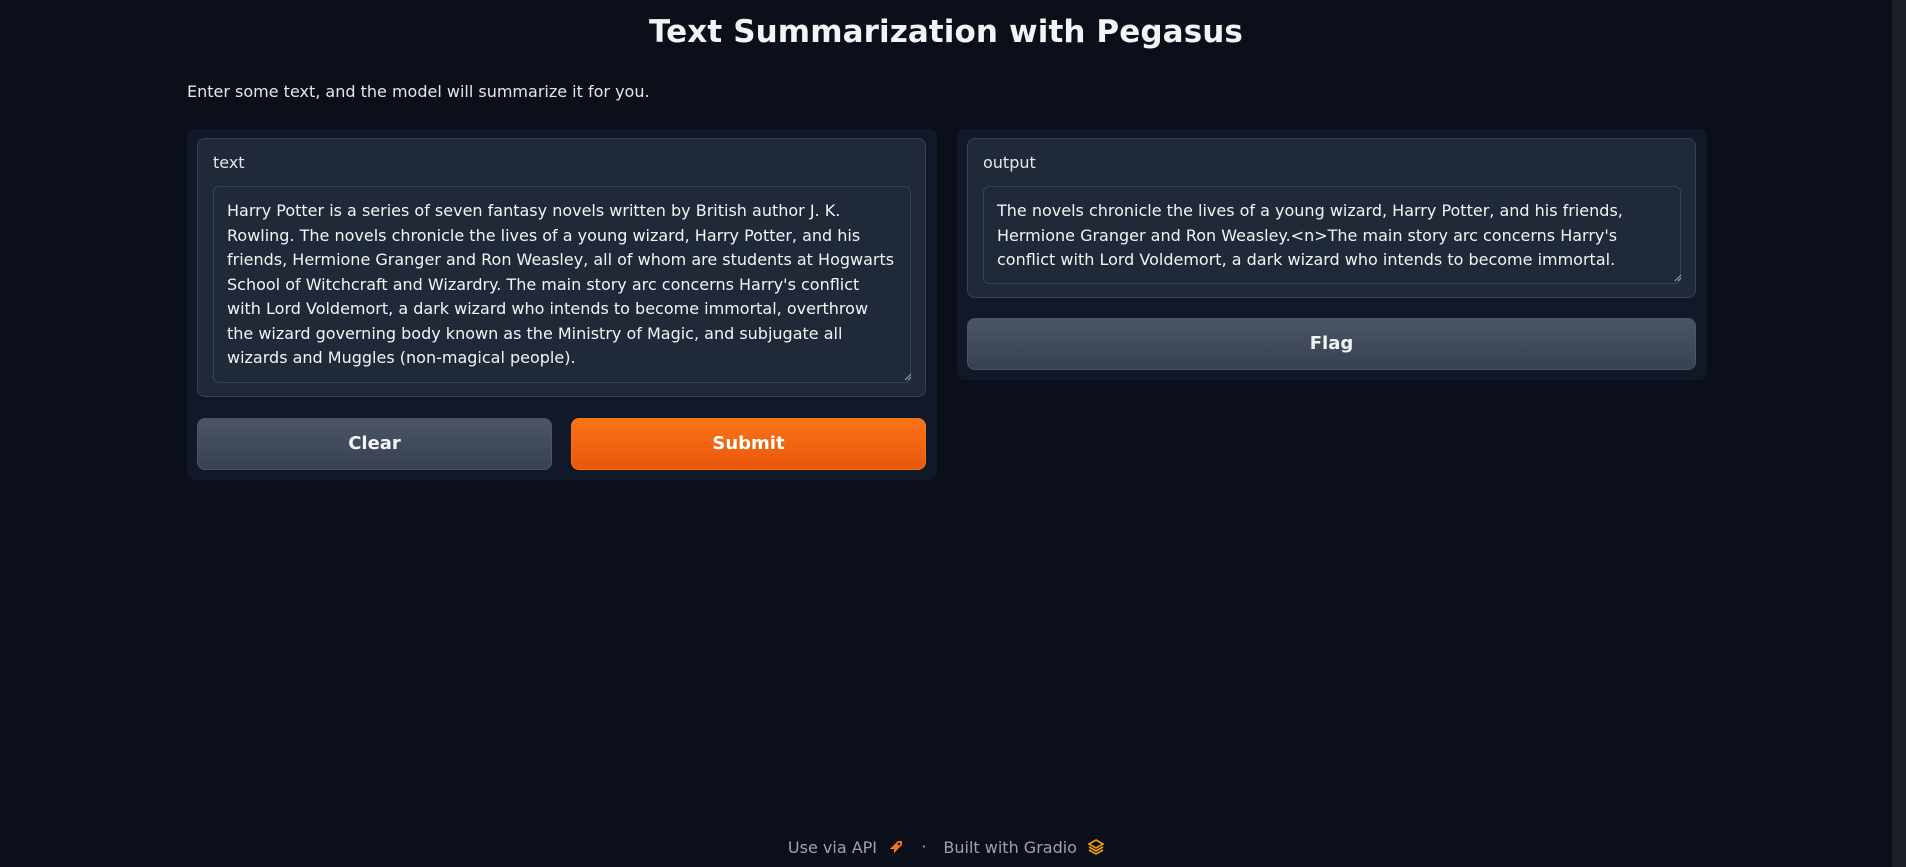  What do you see at coordinates (748, 444) in the screenshot?
I see `submit-button: Submit` at bounding box center [748, 444].